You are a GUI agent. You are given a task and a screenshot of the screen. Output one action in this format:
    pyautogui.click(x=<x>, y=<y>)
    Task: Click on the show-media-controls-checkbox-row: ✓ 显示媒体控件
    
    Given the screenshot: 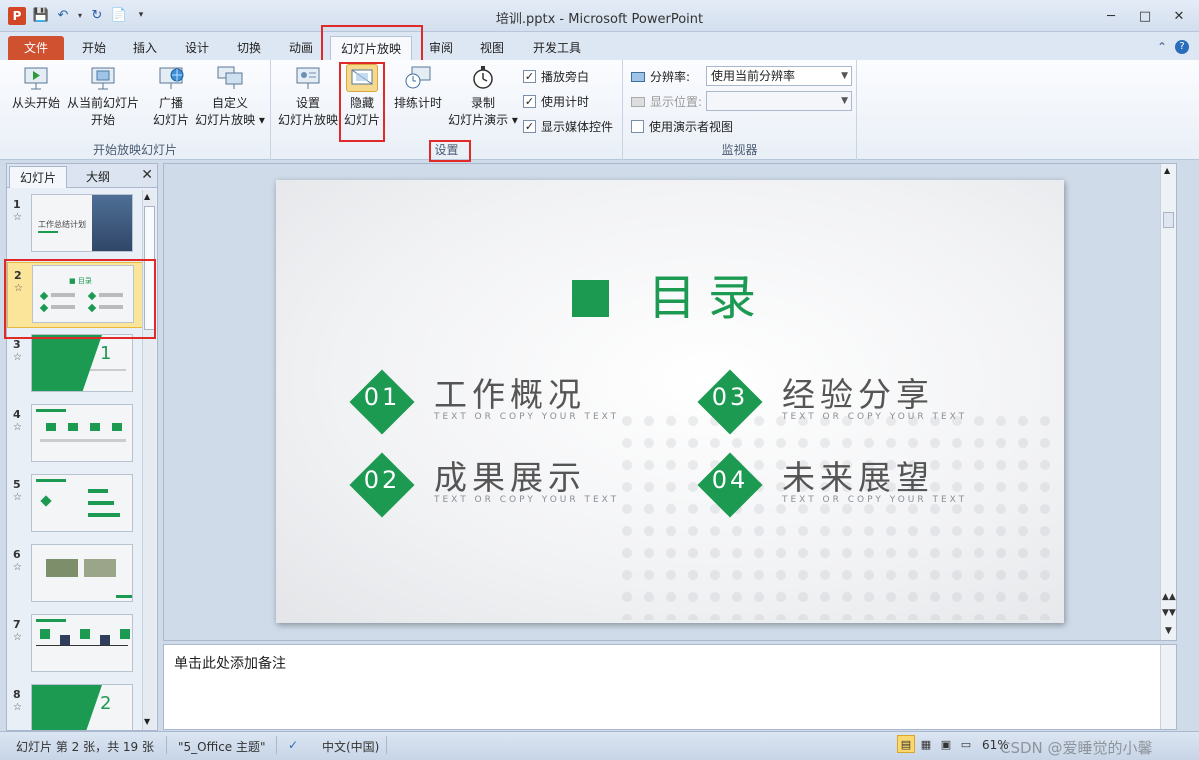 What is the action you would take?
    pyautogui.click(x=568, y=126)
    